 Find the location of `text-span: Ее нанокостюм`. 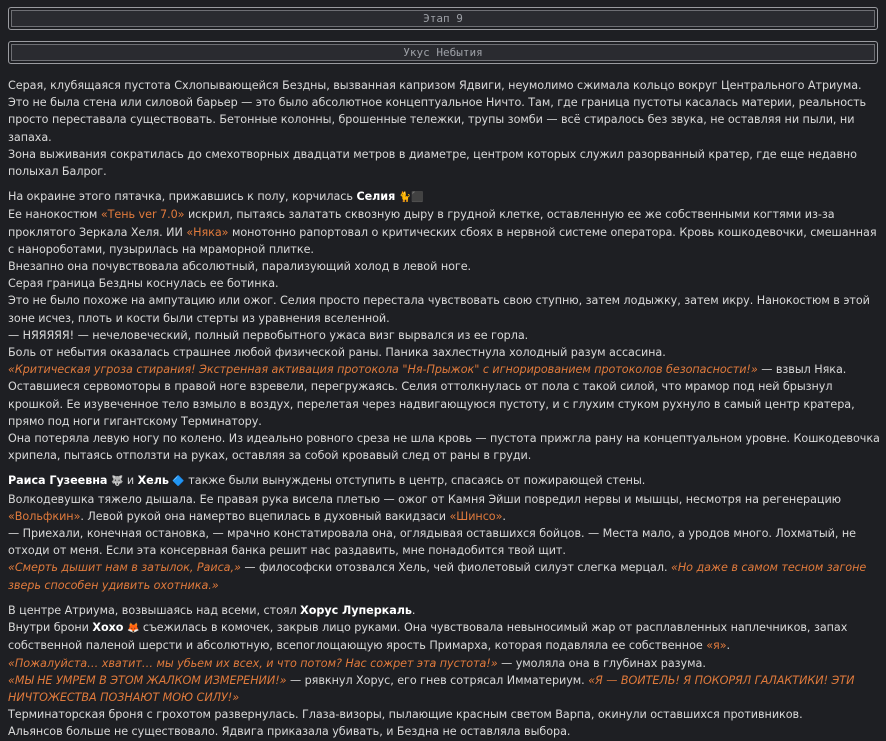

text-span: Ее нанокостюм is located at coordinates (54, 215).